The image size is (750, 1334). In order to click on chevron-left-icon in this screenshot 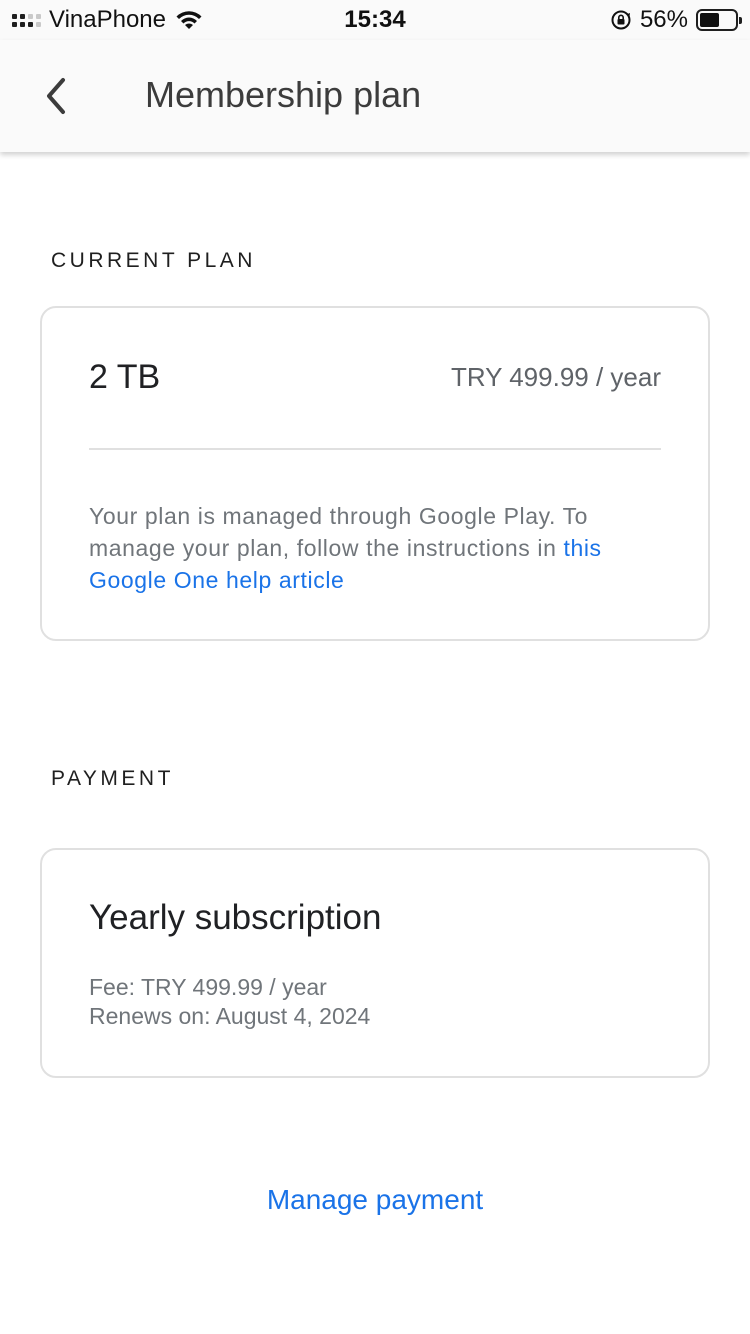, I will do `click(56, 96)`.